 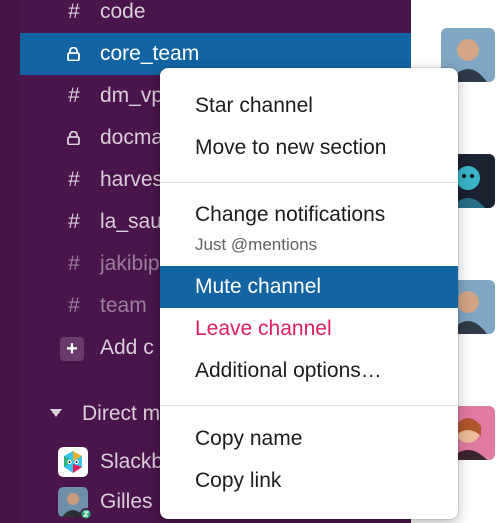 What do you see at coordinates (254, 105) in the screenshot?
I see `menu-item-label: Star channel` at bounding box center [254, 105].